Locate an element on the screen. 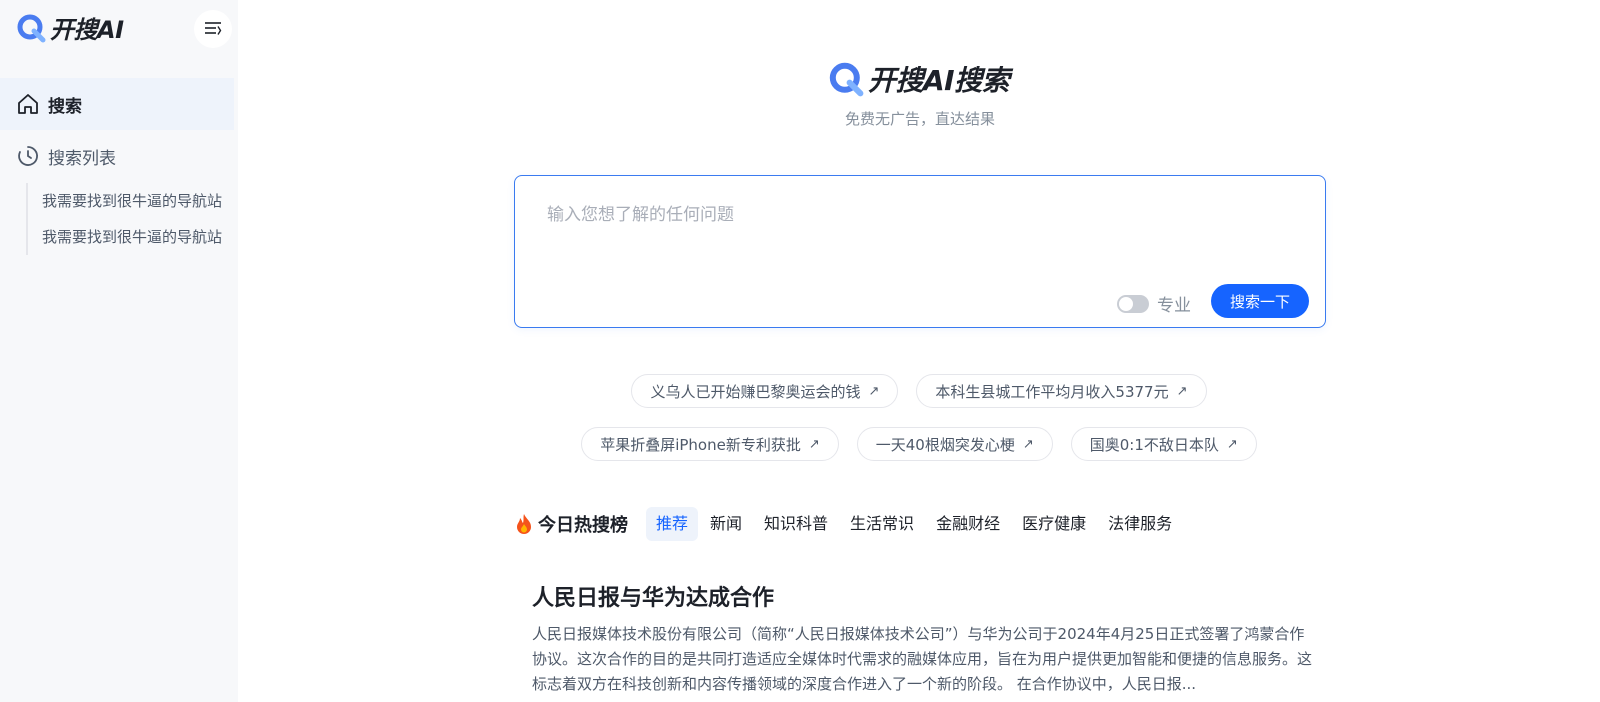  news-title: 人民日报与华为达成合作 is located at coordinates (922, 596).